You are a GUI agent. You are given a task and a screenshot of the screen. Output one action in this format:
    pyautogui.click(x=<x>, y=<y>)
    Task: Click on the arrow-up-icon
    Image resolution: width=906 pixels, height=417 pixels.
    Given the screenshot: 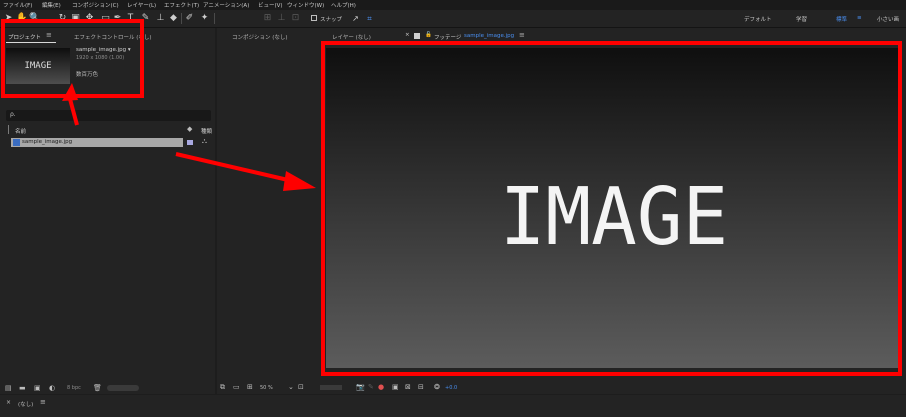 What is the action you would take?
    pyautogui.click(x=70, y=104)
    